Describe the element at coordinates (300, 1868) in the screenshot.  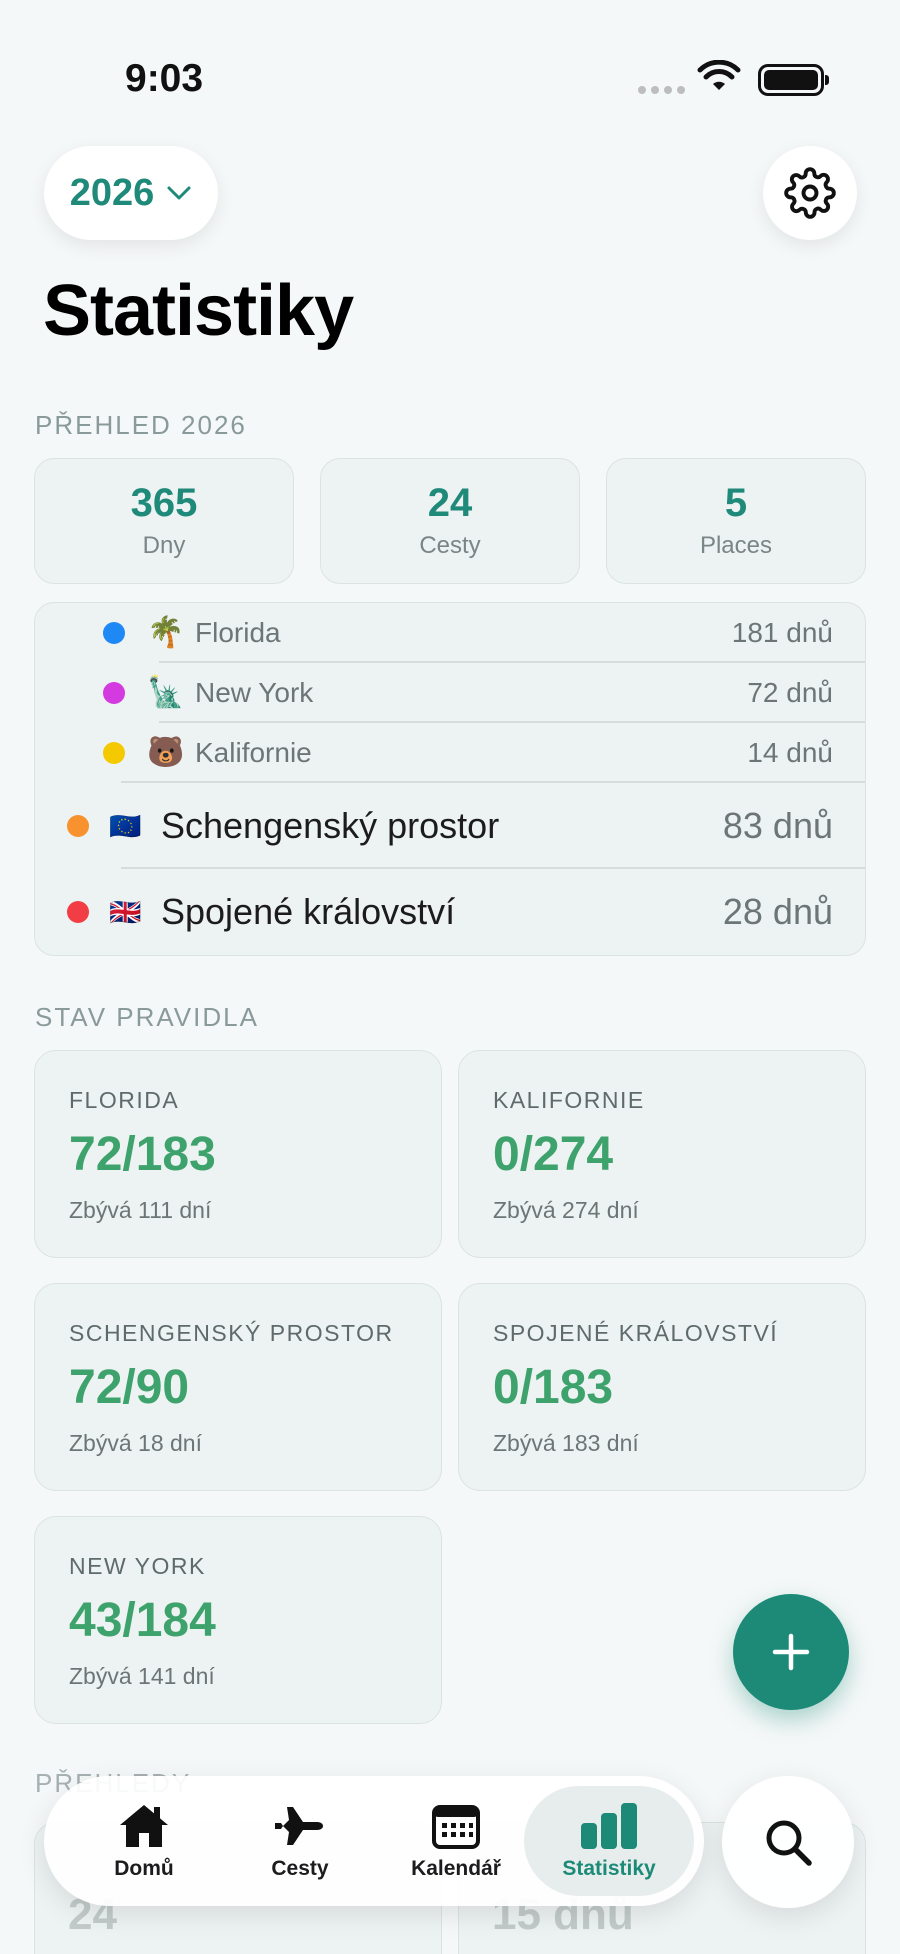
I see `tab-label: Cesty` at that location.